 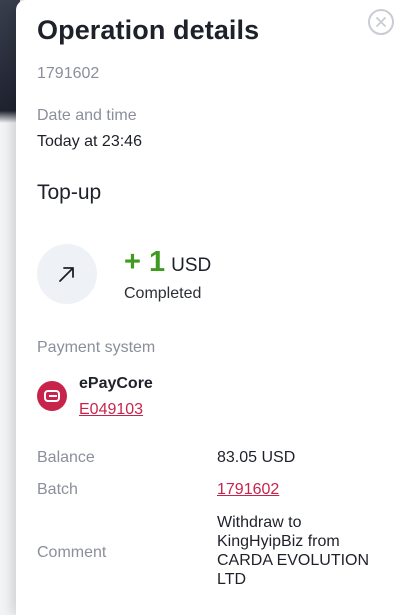 What do you see at coordinates (89, 141) in the screenshot?
I see `datetime-value: Today at 23:46` at bounding box center [89, 141].